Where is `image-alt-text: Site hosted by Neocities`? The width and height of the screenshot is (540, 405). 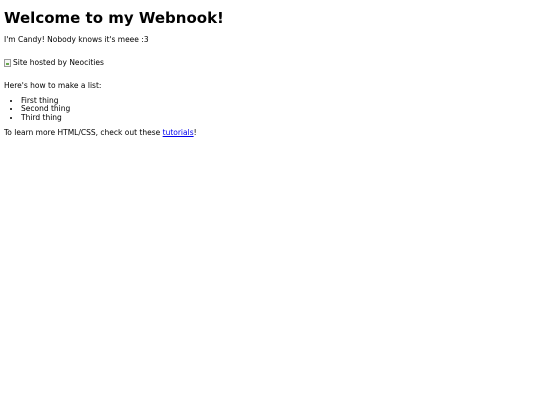
image-alt-text: Site hosted by Neocities is located at coordinates (58, 62).